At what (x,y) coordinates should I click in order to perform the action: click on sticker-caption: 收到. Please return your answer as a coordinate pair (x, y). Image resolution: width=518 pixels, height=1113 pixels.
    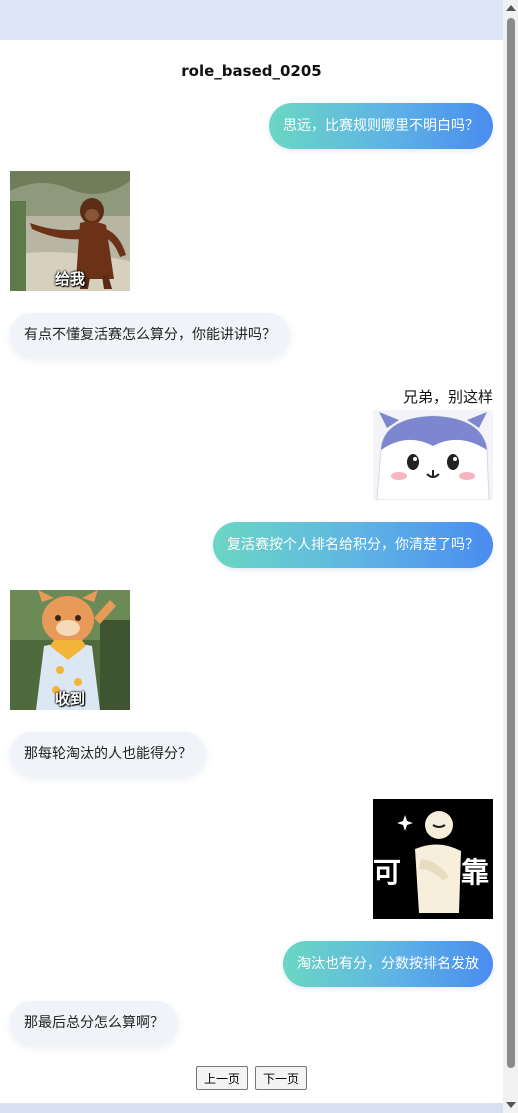
    Looking at the image, I should click on (69, 699).